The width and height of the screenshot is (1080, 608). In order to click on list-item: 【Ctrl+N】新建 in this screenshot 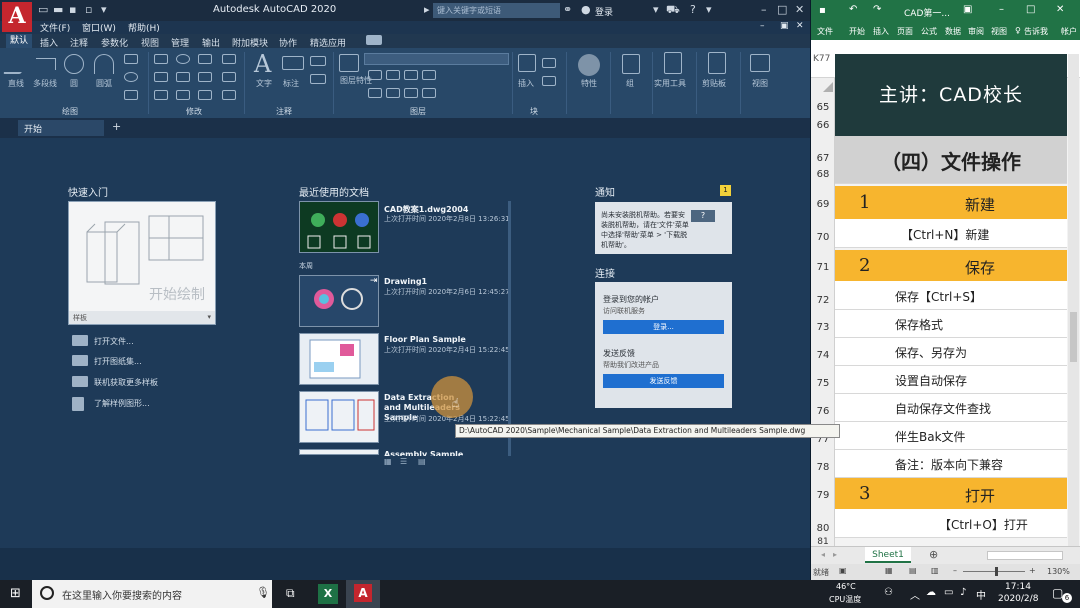, I will do `click(951, 234)`.